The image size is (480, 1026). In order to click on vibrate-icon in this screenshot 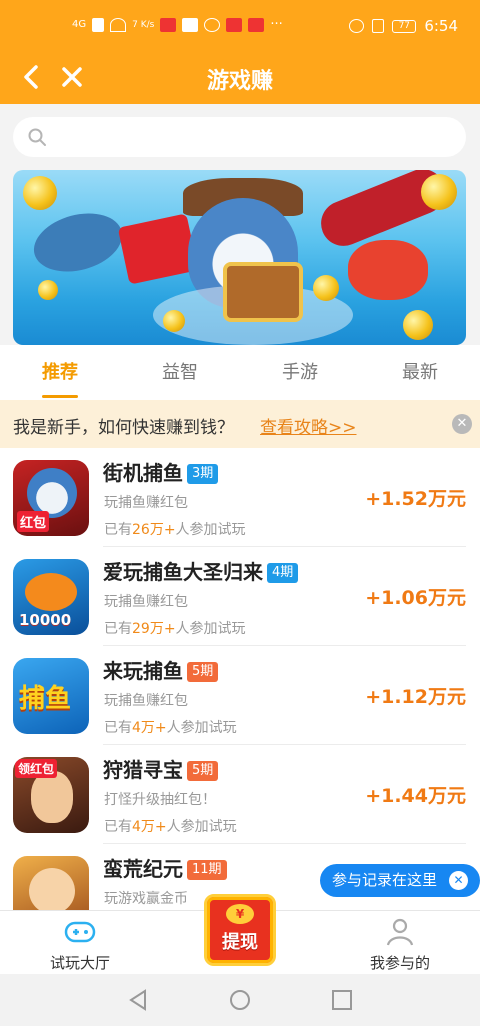, I will do `click(378, 26)`.